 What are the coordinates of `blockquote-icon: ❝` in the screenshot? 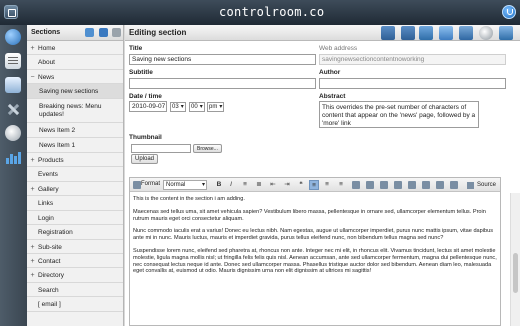 It's located at (301, 185).